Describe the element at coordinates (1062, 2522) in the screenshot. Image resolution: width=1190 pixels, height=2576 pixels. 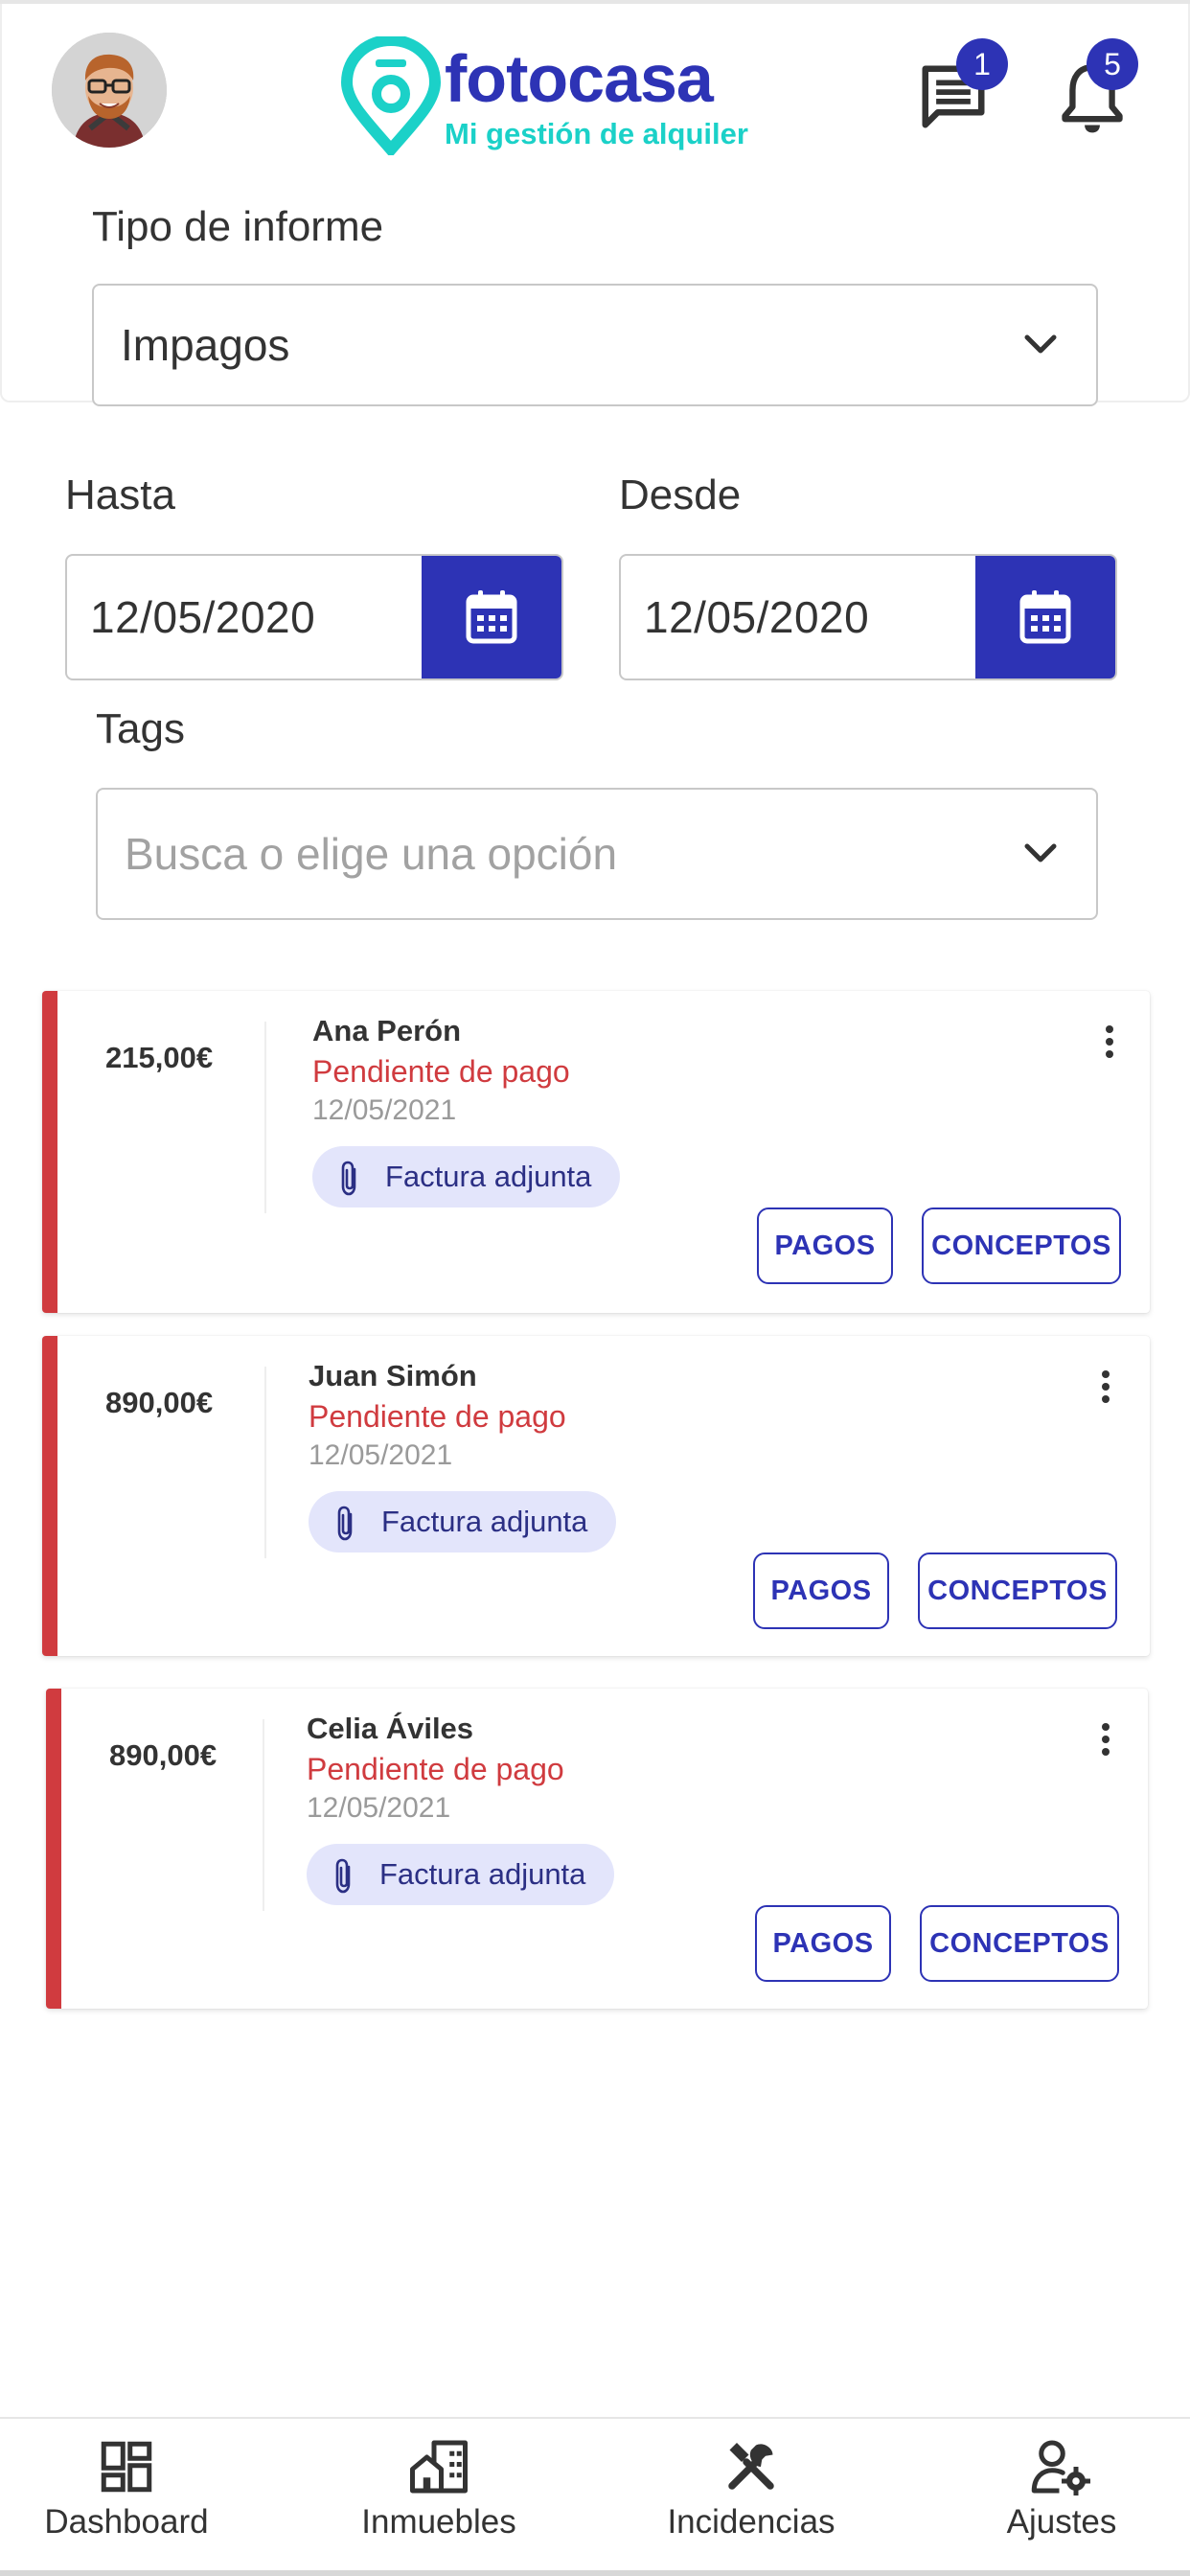
I see `nav-label-ajustes: Ajustes` at that location.